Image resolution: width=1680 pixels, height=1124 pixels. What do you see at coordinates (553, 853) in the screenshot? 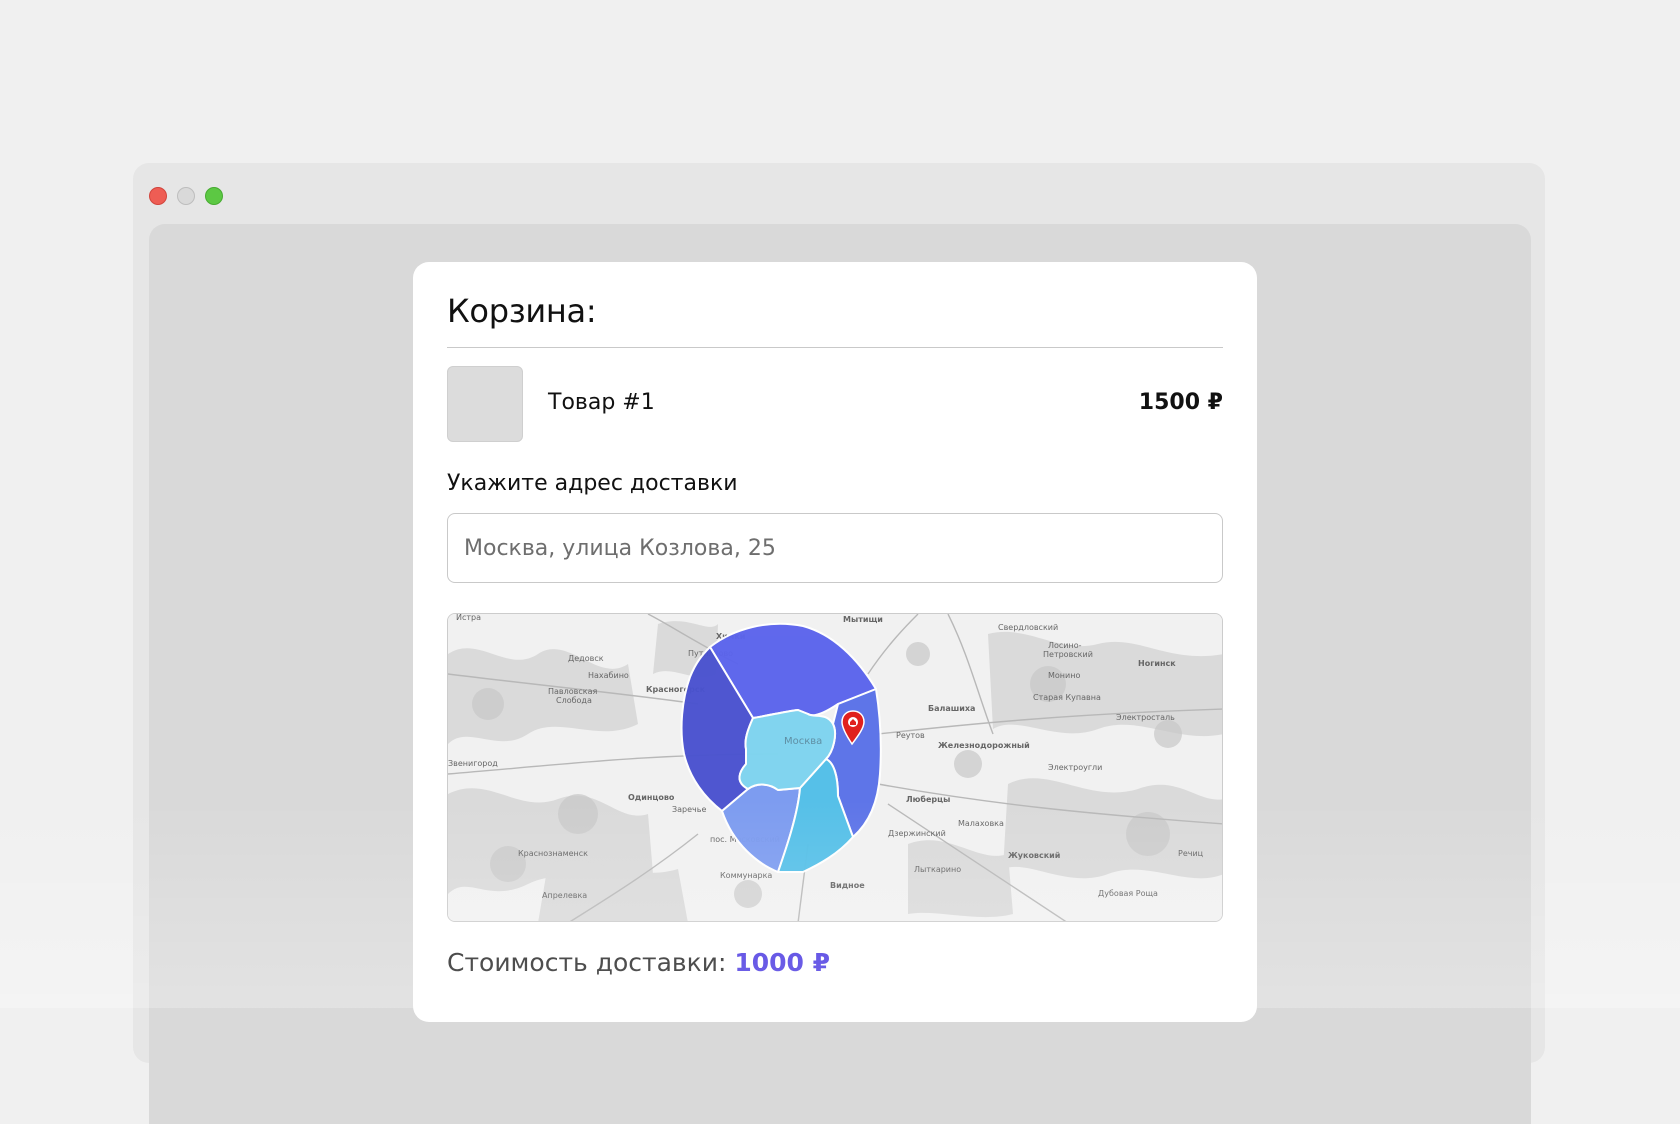
I see `svg-text: Краснознаменск` at bounding box center [553, 853].